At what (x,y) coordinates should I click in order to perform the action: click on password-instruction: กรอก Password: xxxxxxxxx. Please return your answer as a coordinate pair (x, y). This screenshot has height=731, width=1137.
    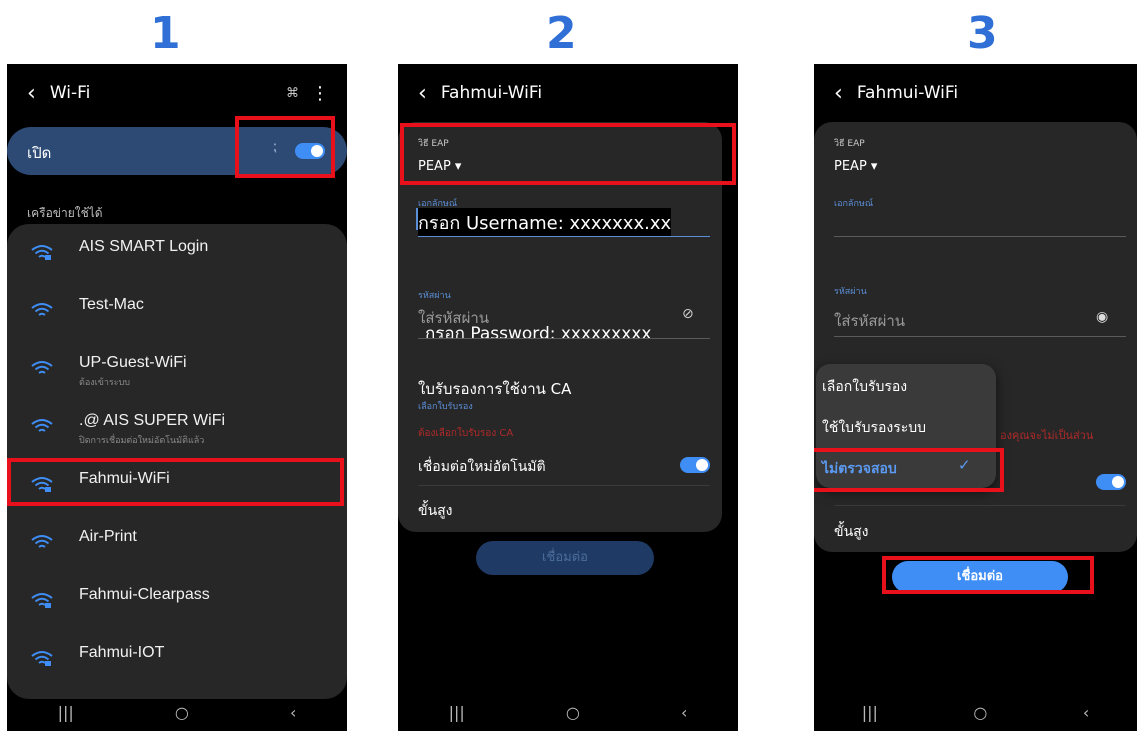
    Looking at the image, I should click on (538, 334).